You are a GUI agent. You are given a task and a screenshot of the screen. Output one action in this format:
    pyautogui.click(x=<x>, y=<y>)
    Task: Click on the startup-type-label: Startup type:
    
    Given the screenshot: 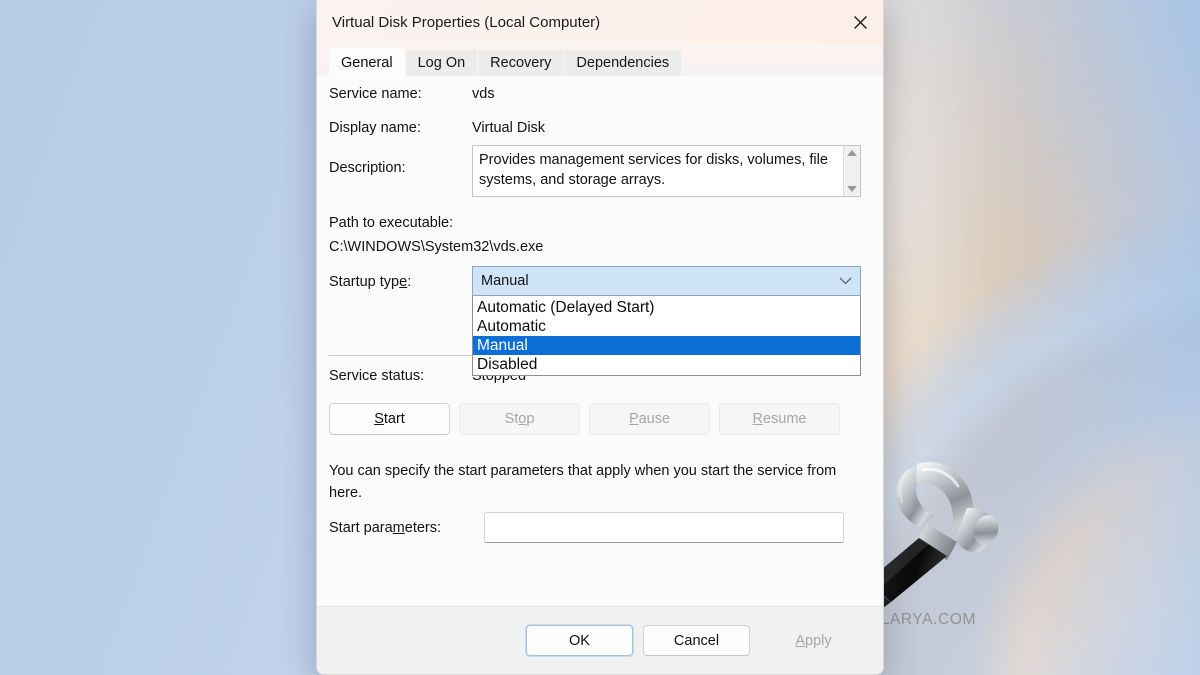 What is the action you would take?
    pyautogui.click(x=370, y=282)
    